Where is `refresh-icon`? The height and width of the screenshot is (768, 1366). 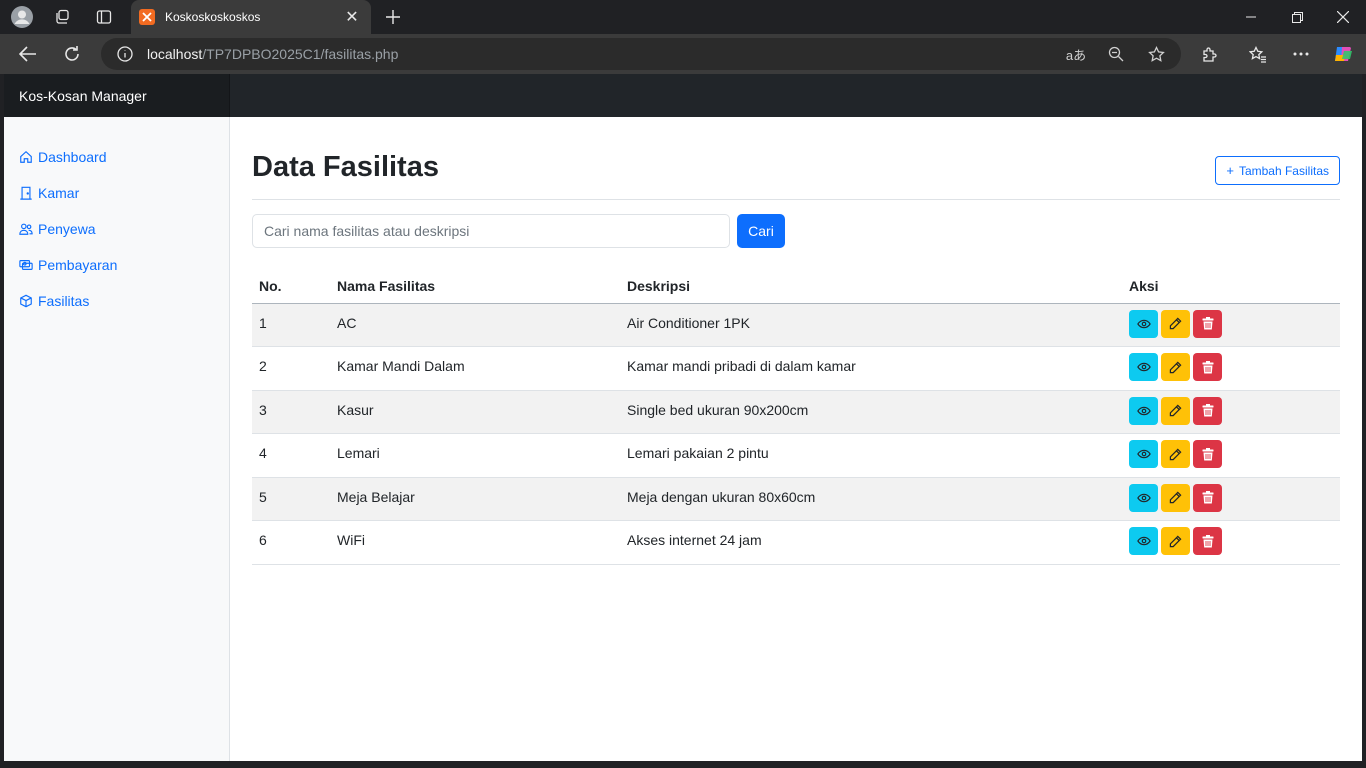 refresh-icon is located at coordinates (72, 54).